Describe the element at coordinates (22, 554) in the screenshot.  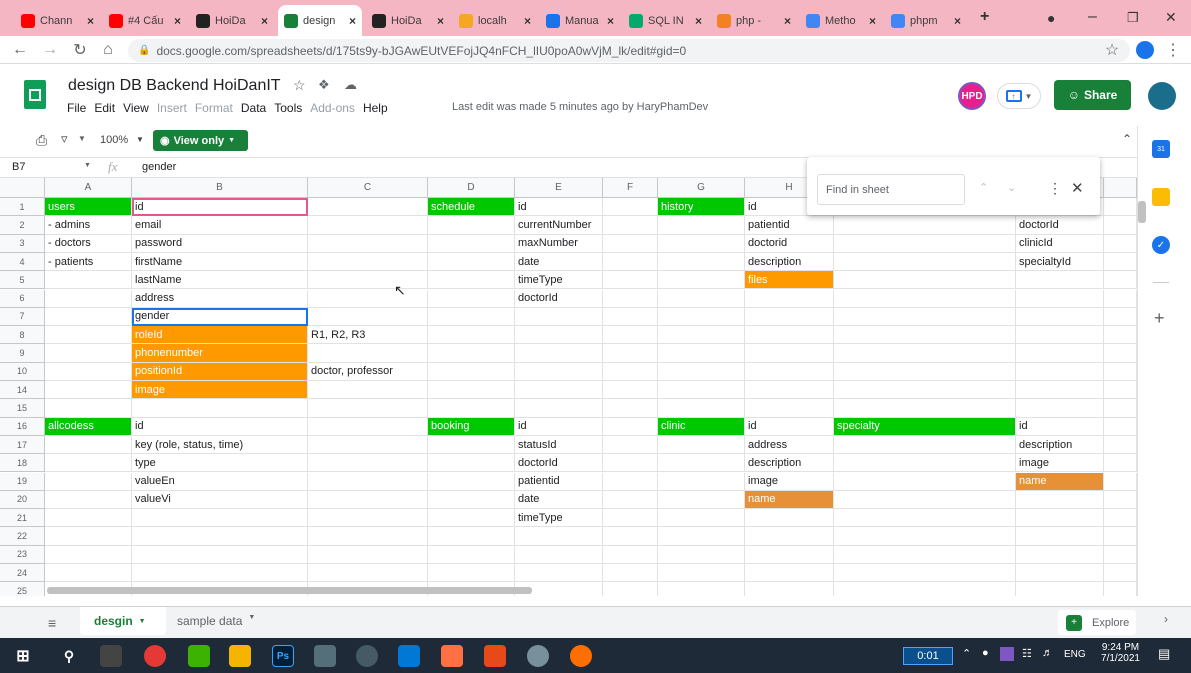
I see `row-header: 23` at that location.